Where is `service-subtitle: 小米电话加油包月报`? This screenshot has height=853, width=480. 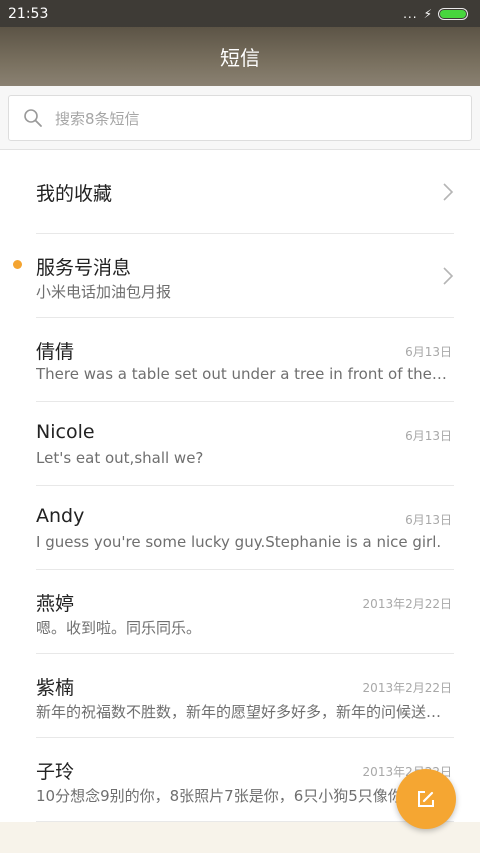 service-subtitle: 小米电话加油包月报 is located at coordinates (104, 292).